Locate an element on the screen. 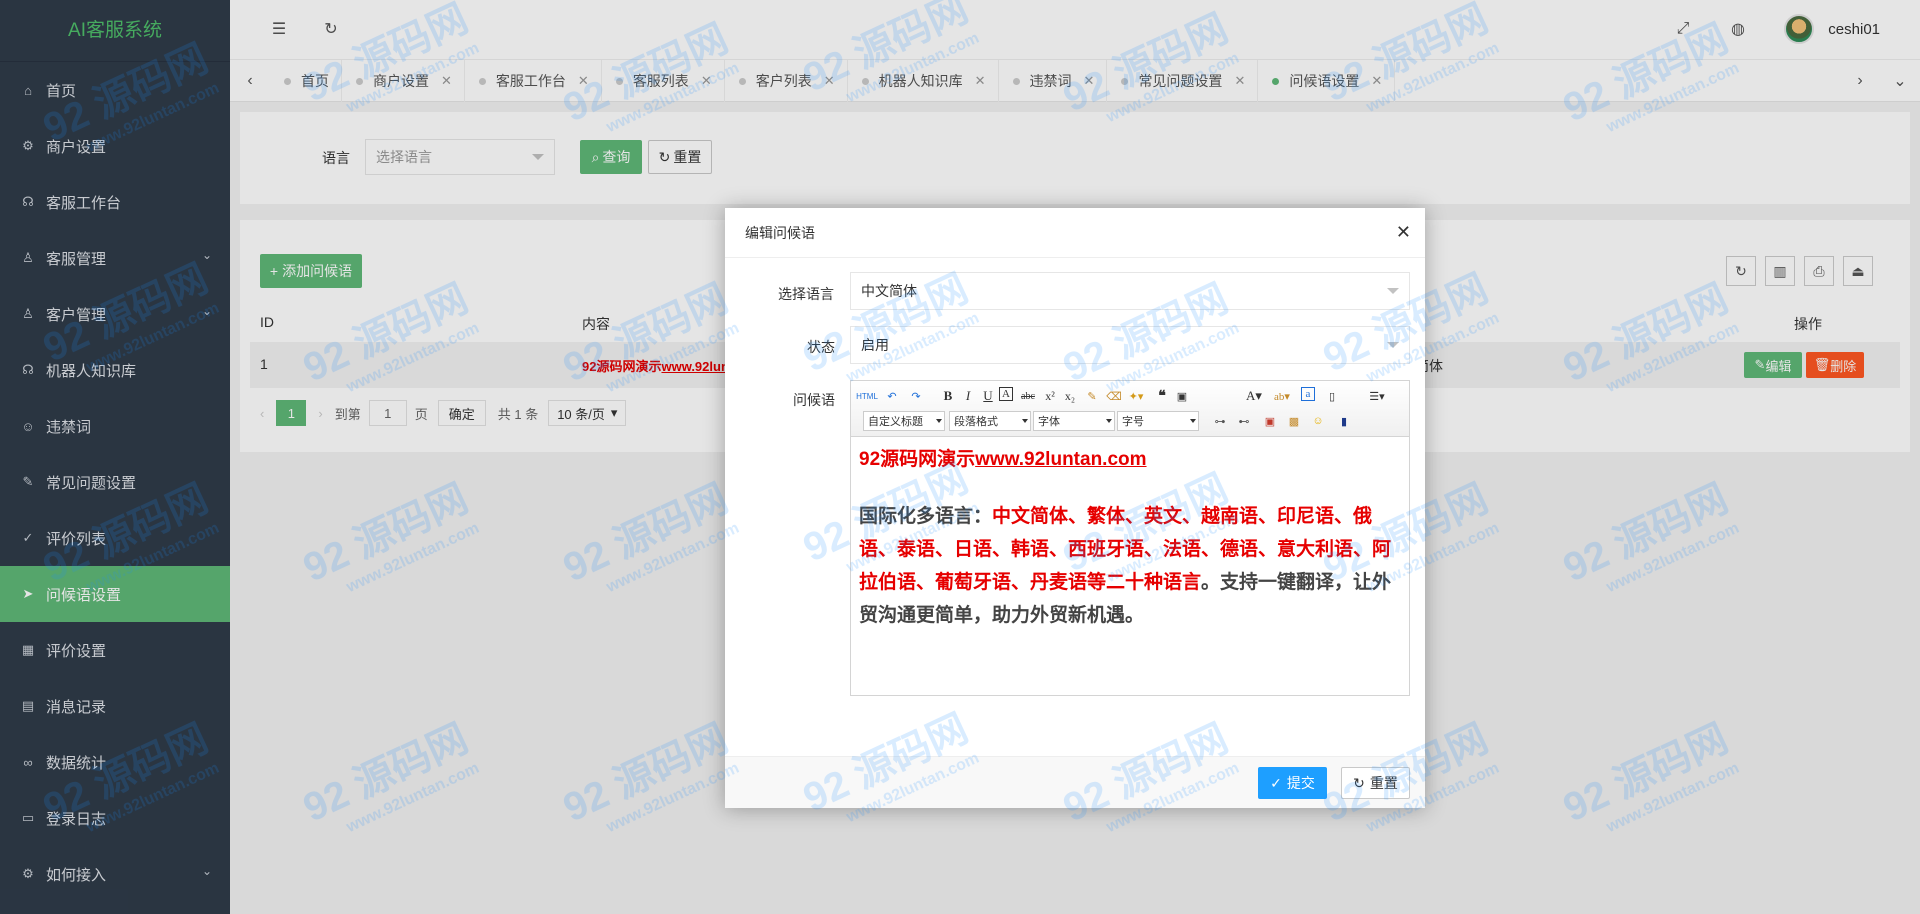 The height and width of the screenshot is (914, 1920). reset-icon: ↻ is located at coordinates (1359, 782).